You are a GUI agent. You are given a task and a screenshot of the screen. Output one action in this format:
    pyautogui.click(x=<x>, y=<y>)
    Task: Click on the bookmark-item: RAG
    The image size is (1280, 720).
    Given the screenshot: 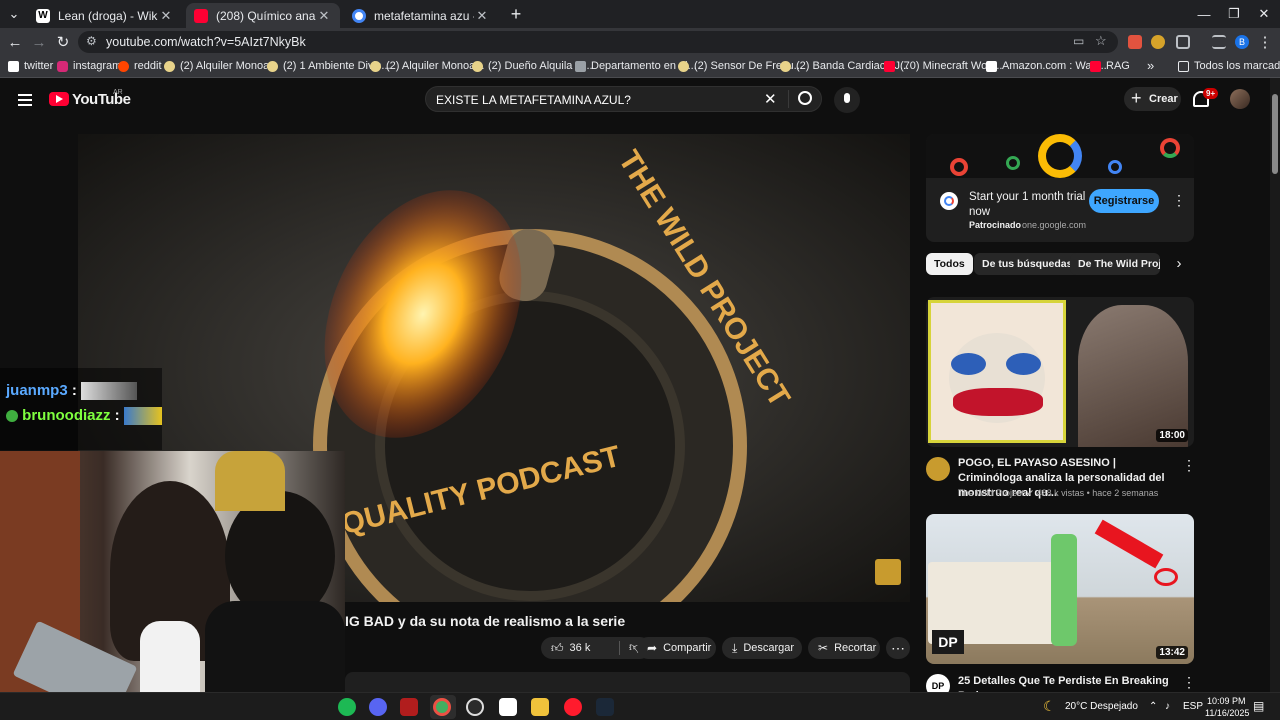 What is the action you would take?
    pyautogui.click(x=1110, y=66)
    